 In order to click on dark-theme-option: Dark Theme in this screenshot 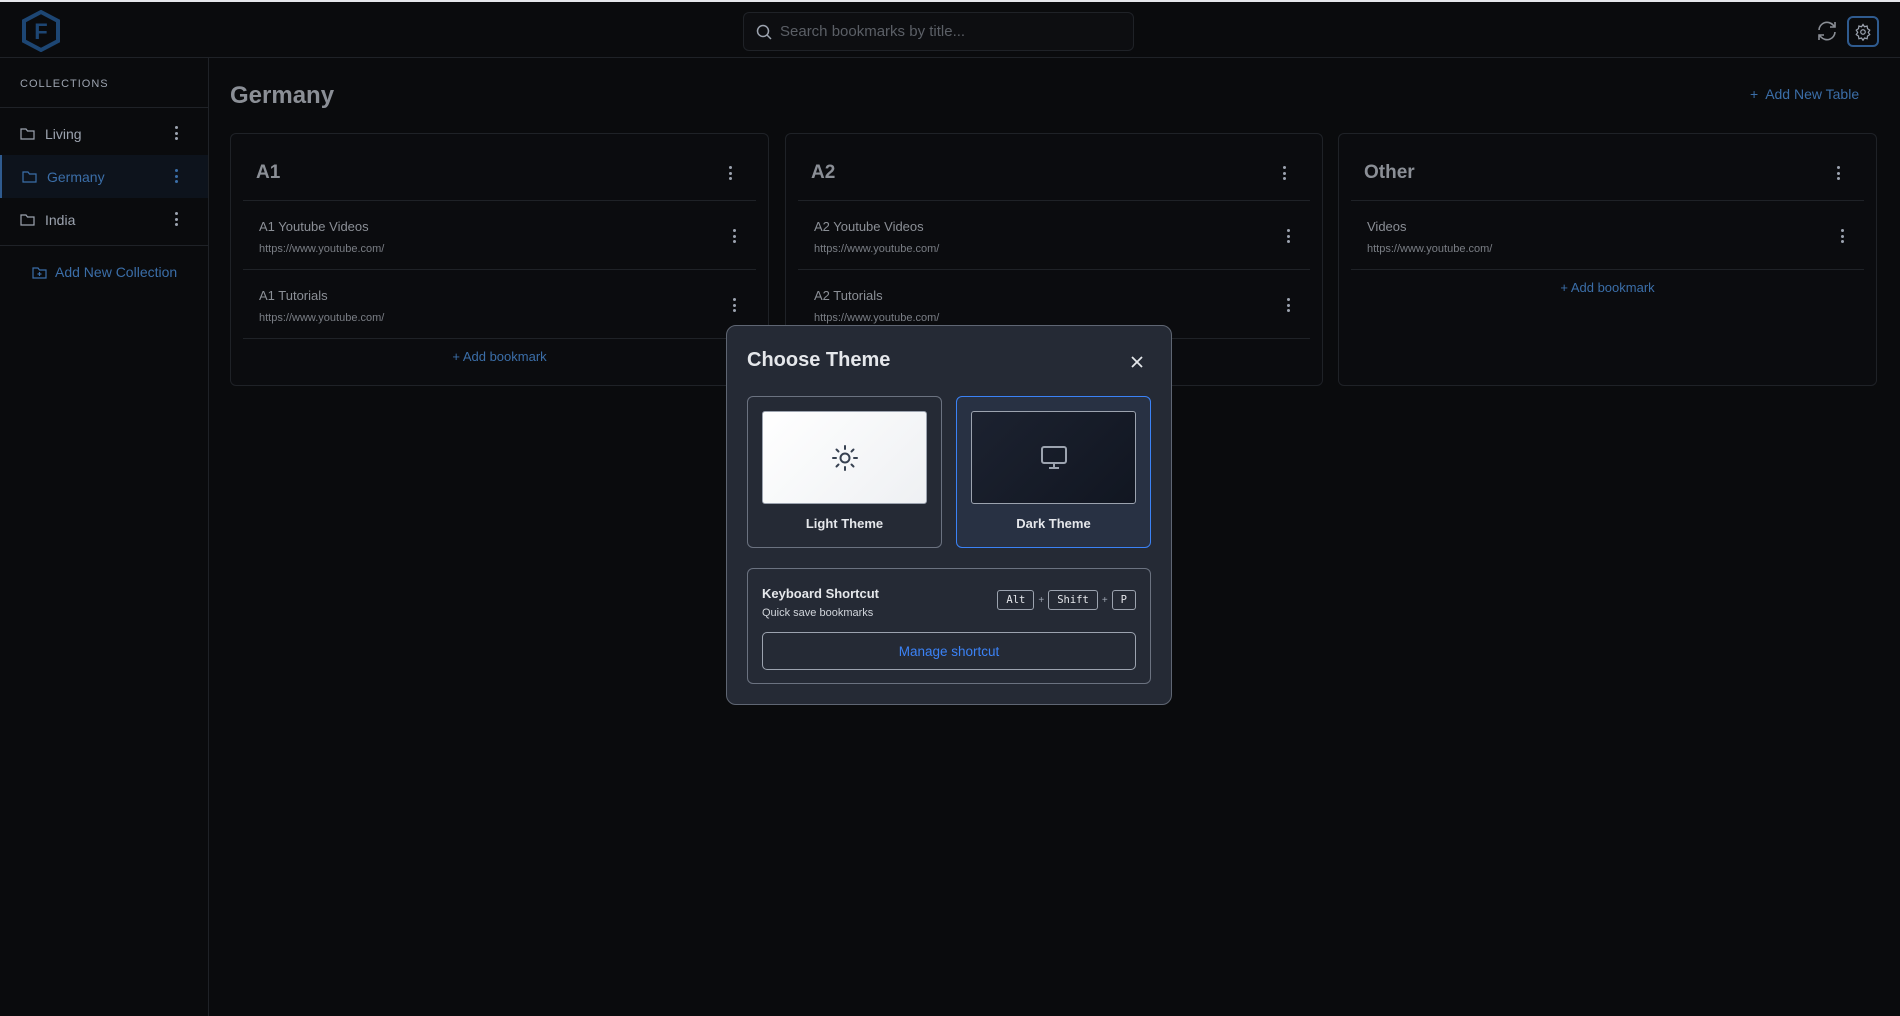, I will do `click(1053, 472)`.